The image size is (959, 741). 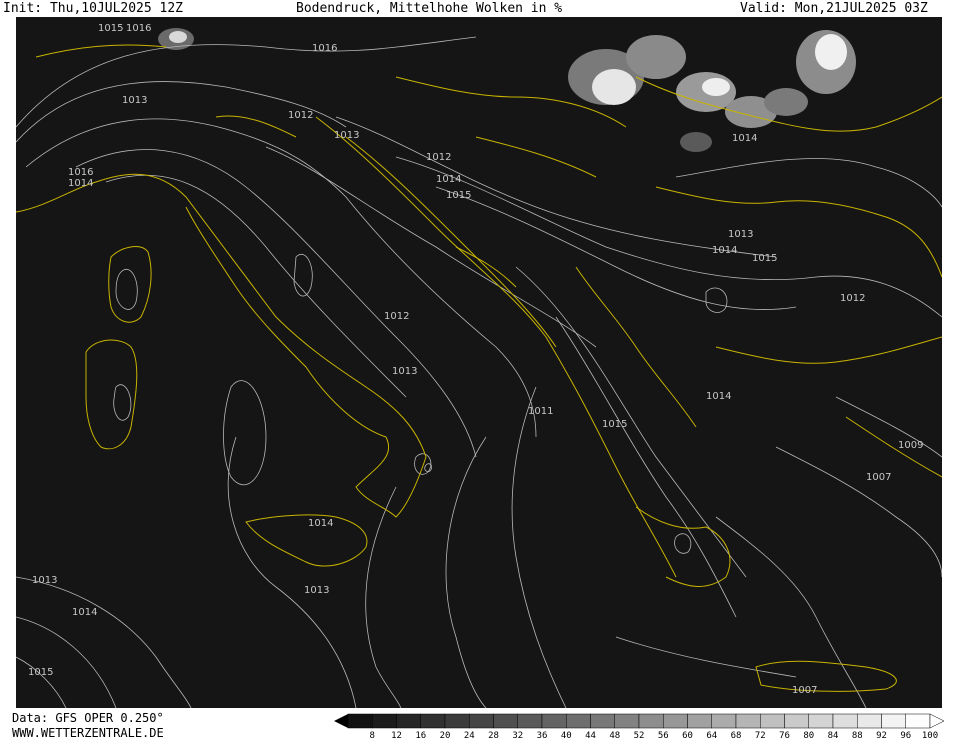 What do you see at coordinates (429, 8) in the screenshot?
I see `map-title: Bodendruck, Mittelhohe Wolken in %` at bounding box center [429, 8].